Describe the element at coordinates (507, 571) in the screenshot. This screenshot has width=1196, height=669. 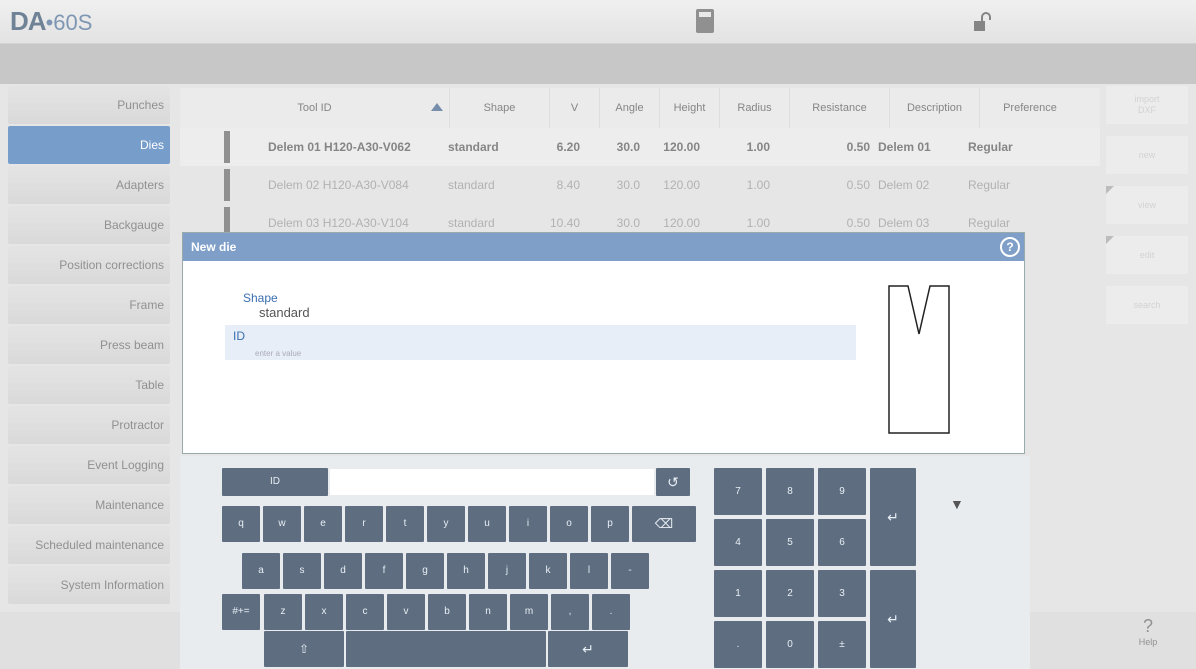
I see `key-j: j` at that location.